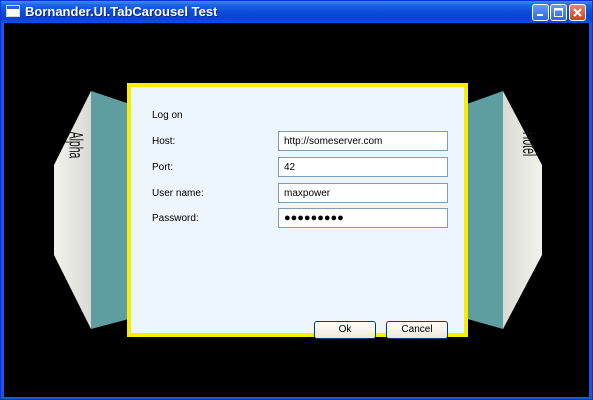 The width and height of the screenshot is (593, 400). Describe the element at coordinates (164, 141) in the screenshot. I see `host-label: Host:` at that location.